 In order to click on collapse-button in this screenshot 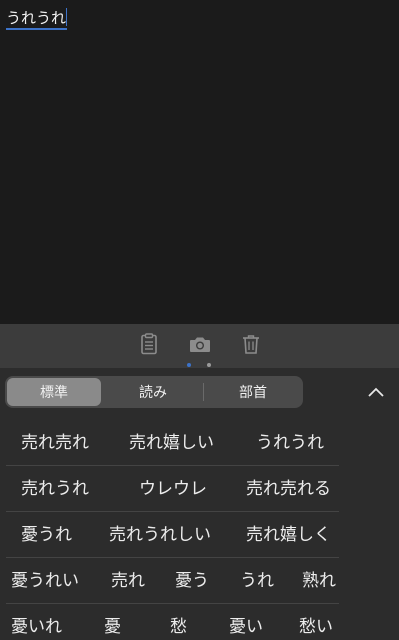, I will do `click(376, 392)`.